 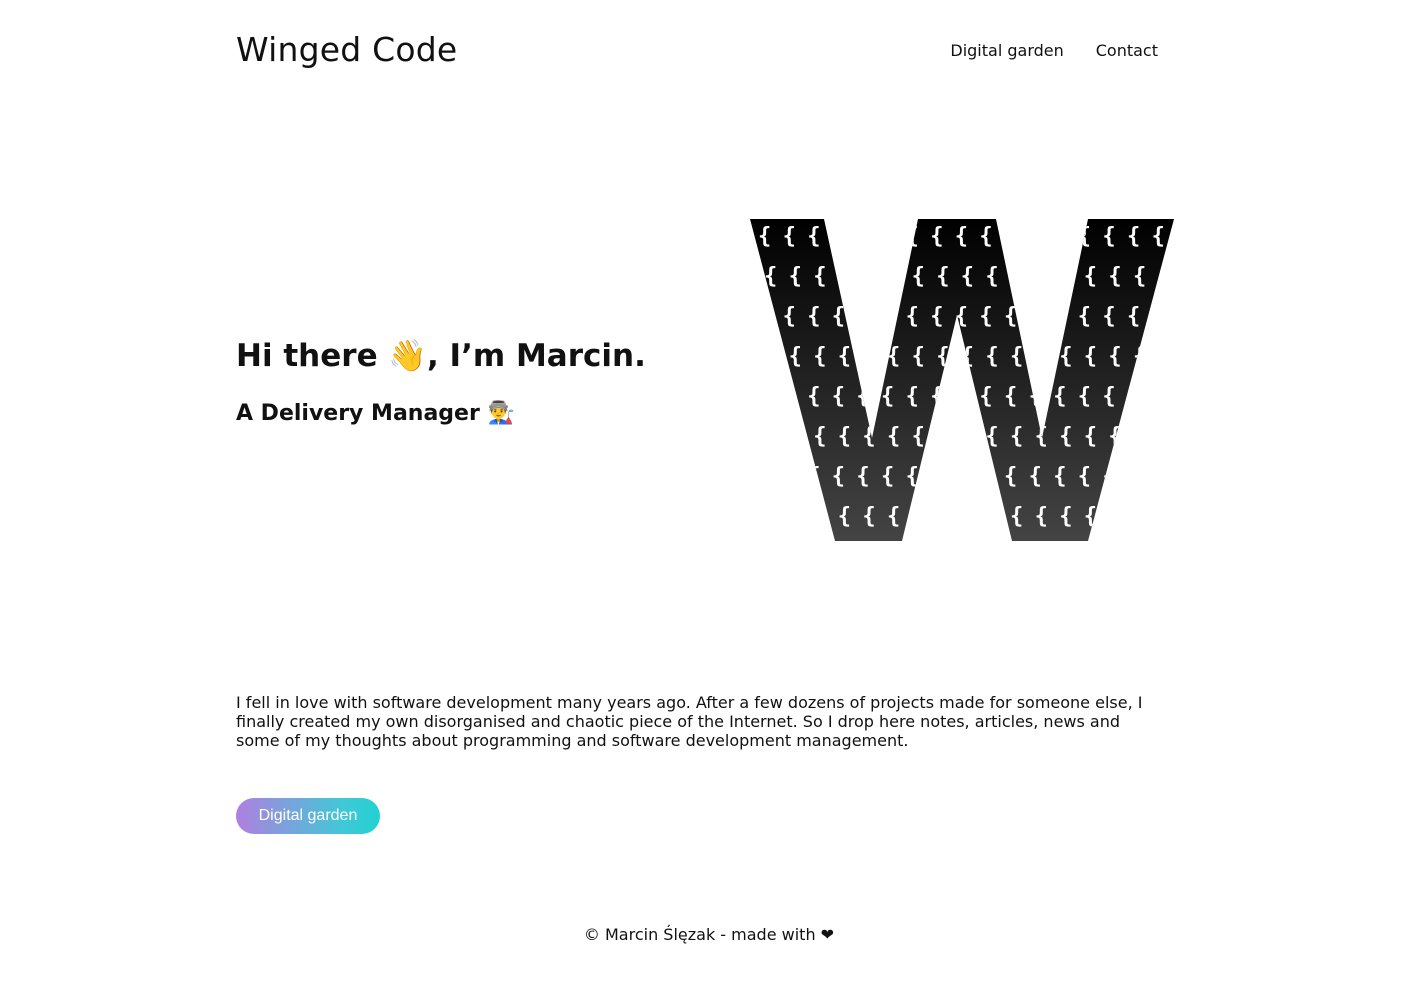 What do you see at coordinates (441, 356) in the screenshot?
I see `hero-greeting: Hi there 👋, I’m Marcin.` at bounding box center [441, 356].